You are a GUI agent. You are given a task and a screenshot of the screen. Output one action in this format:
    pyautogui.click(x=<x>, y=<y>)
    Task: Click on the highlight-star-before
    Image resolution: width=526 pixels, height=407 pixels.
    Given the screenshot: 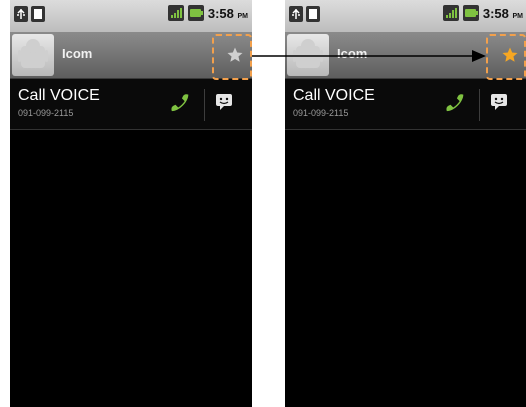 What is the action you would take?
    pyautogui.click(x=232, y=57)
    